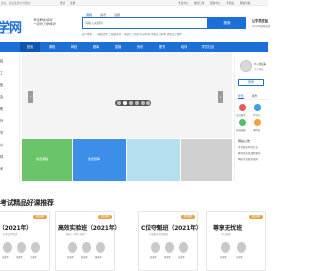 Image resolution: width=320 pixels, height=271 pixels. What do you see at coordinates (47, 160) in the screenshot?
I see `promo-thumb-free-courses: 免费课程` at bounding box center [47, 160].